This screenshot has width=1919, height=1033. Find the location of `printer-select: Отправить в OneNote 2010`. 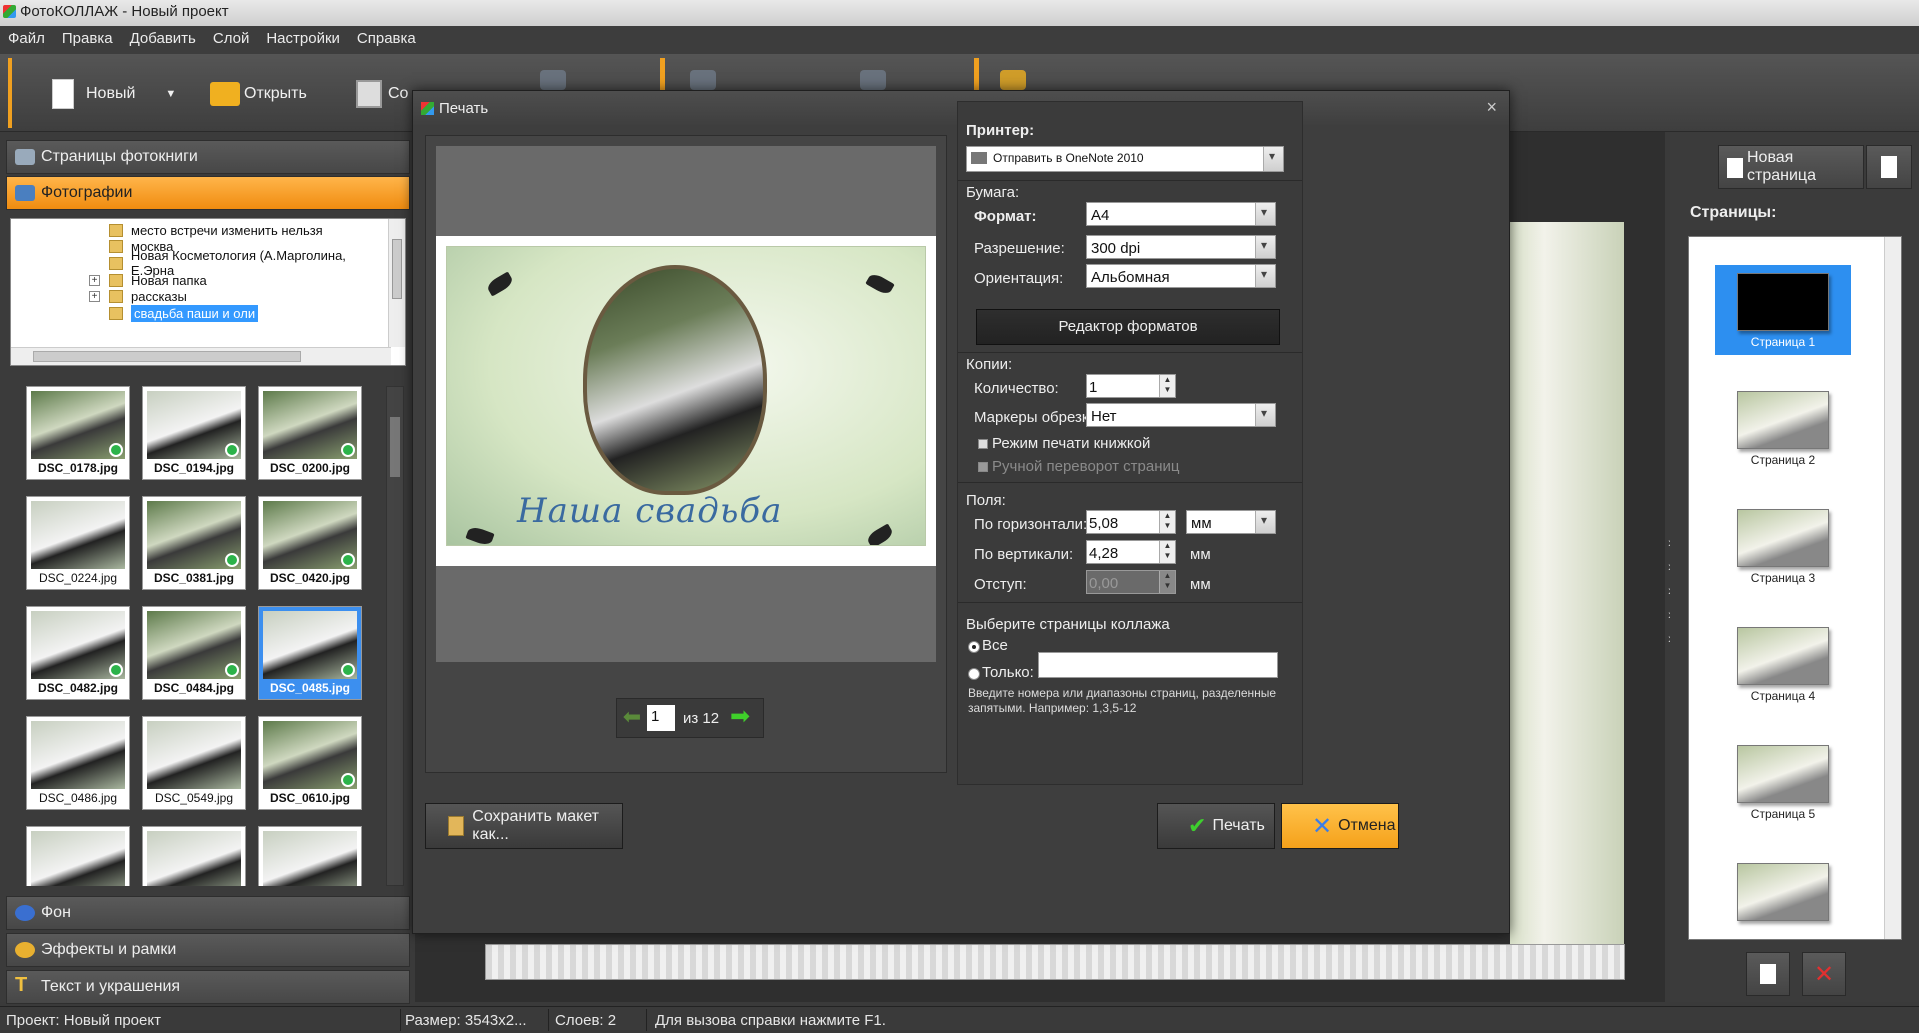

printer-select: Отправить в OneNote 2010 is located at coordinates (1125, 159).